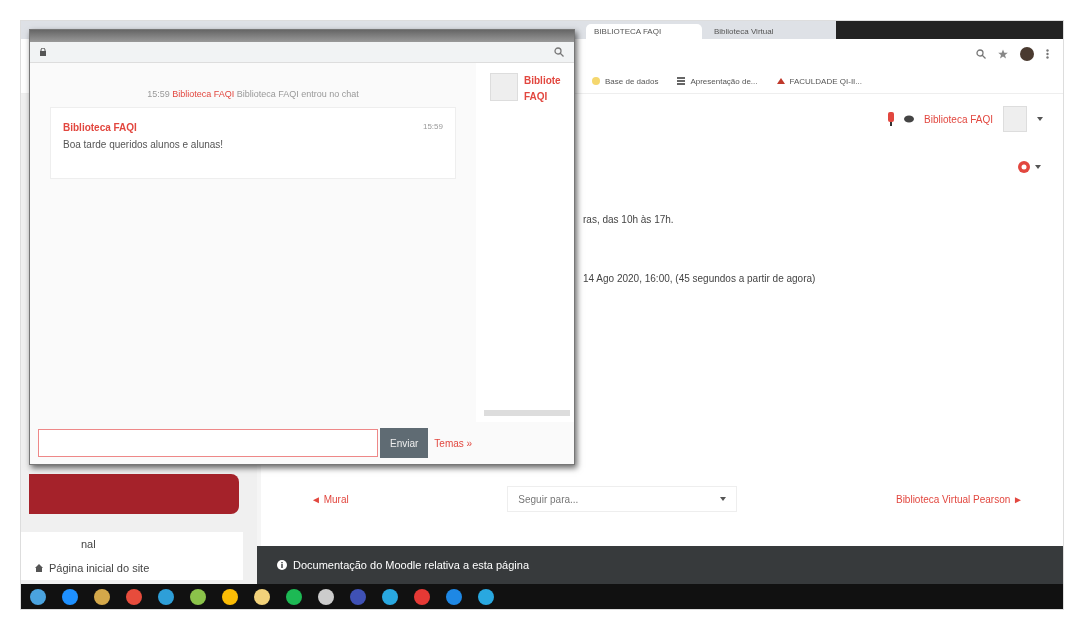 The width and height of the screenshot is (1068, 619). What do you see at coordinates (100, 127) in the screenshot?
I see `message-author: Biblioteca FAQI` at bounding box center [100, 127].